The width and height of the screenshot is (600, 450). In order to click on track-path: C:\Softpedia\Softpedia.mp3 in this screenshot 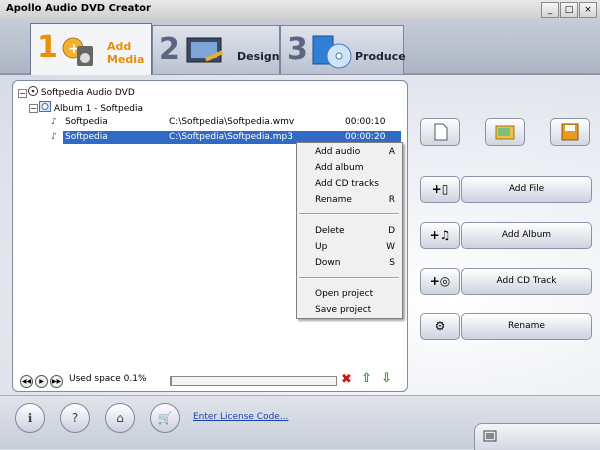, I will do `click(231, 137)`.